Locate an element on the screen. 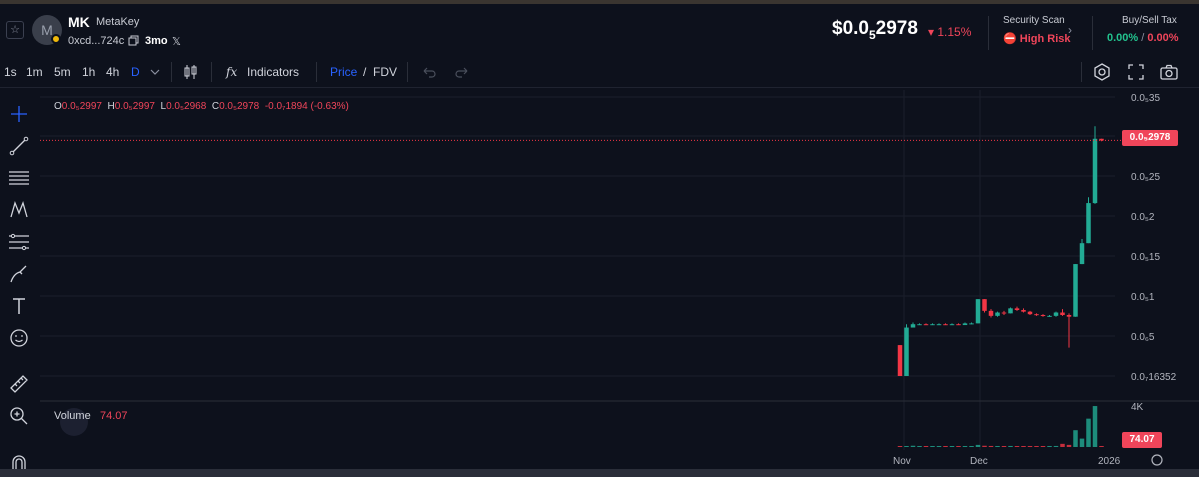 The image size is (1199, 477). crosshair-icon is located at coordinates (19, 114).